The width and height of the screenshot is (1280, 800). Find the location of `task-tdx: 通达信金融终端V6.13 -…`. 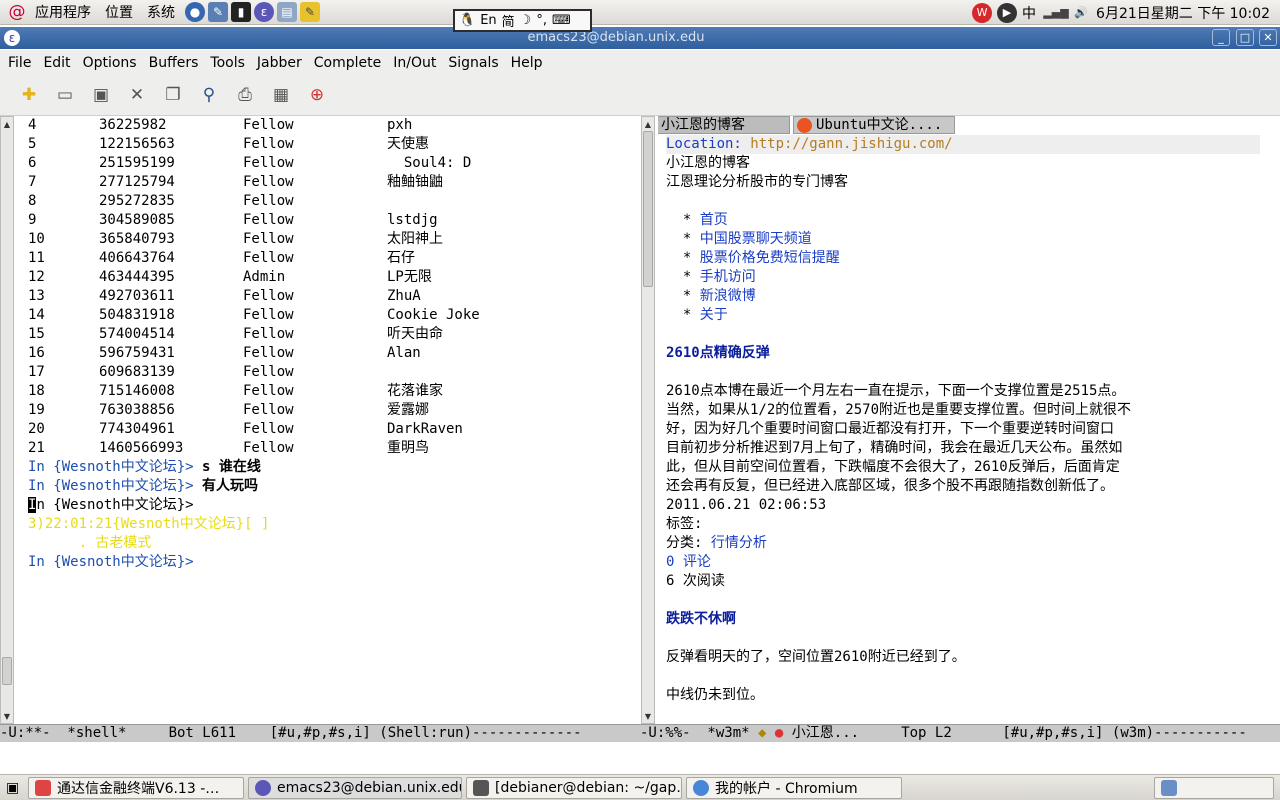

task-tdx: 通达信金融终端V6.13 -… is located at coordinates (136, 787).